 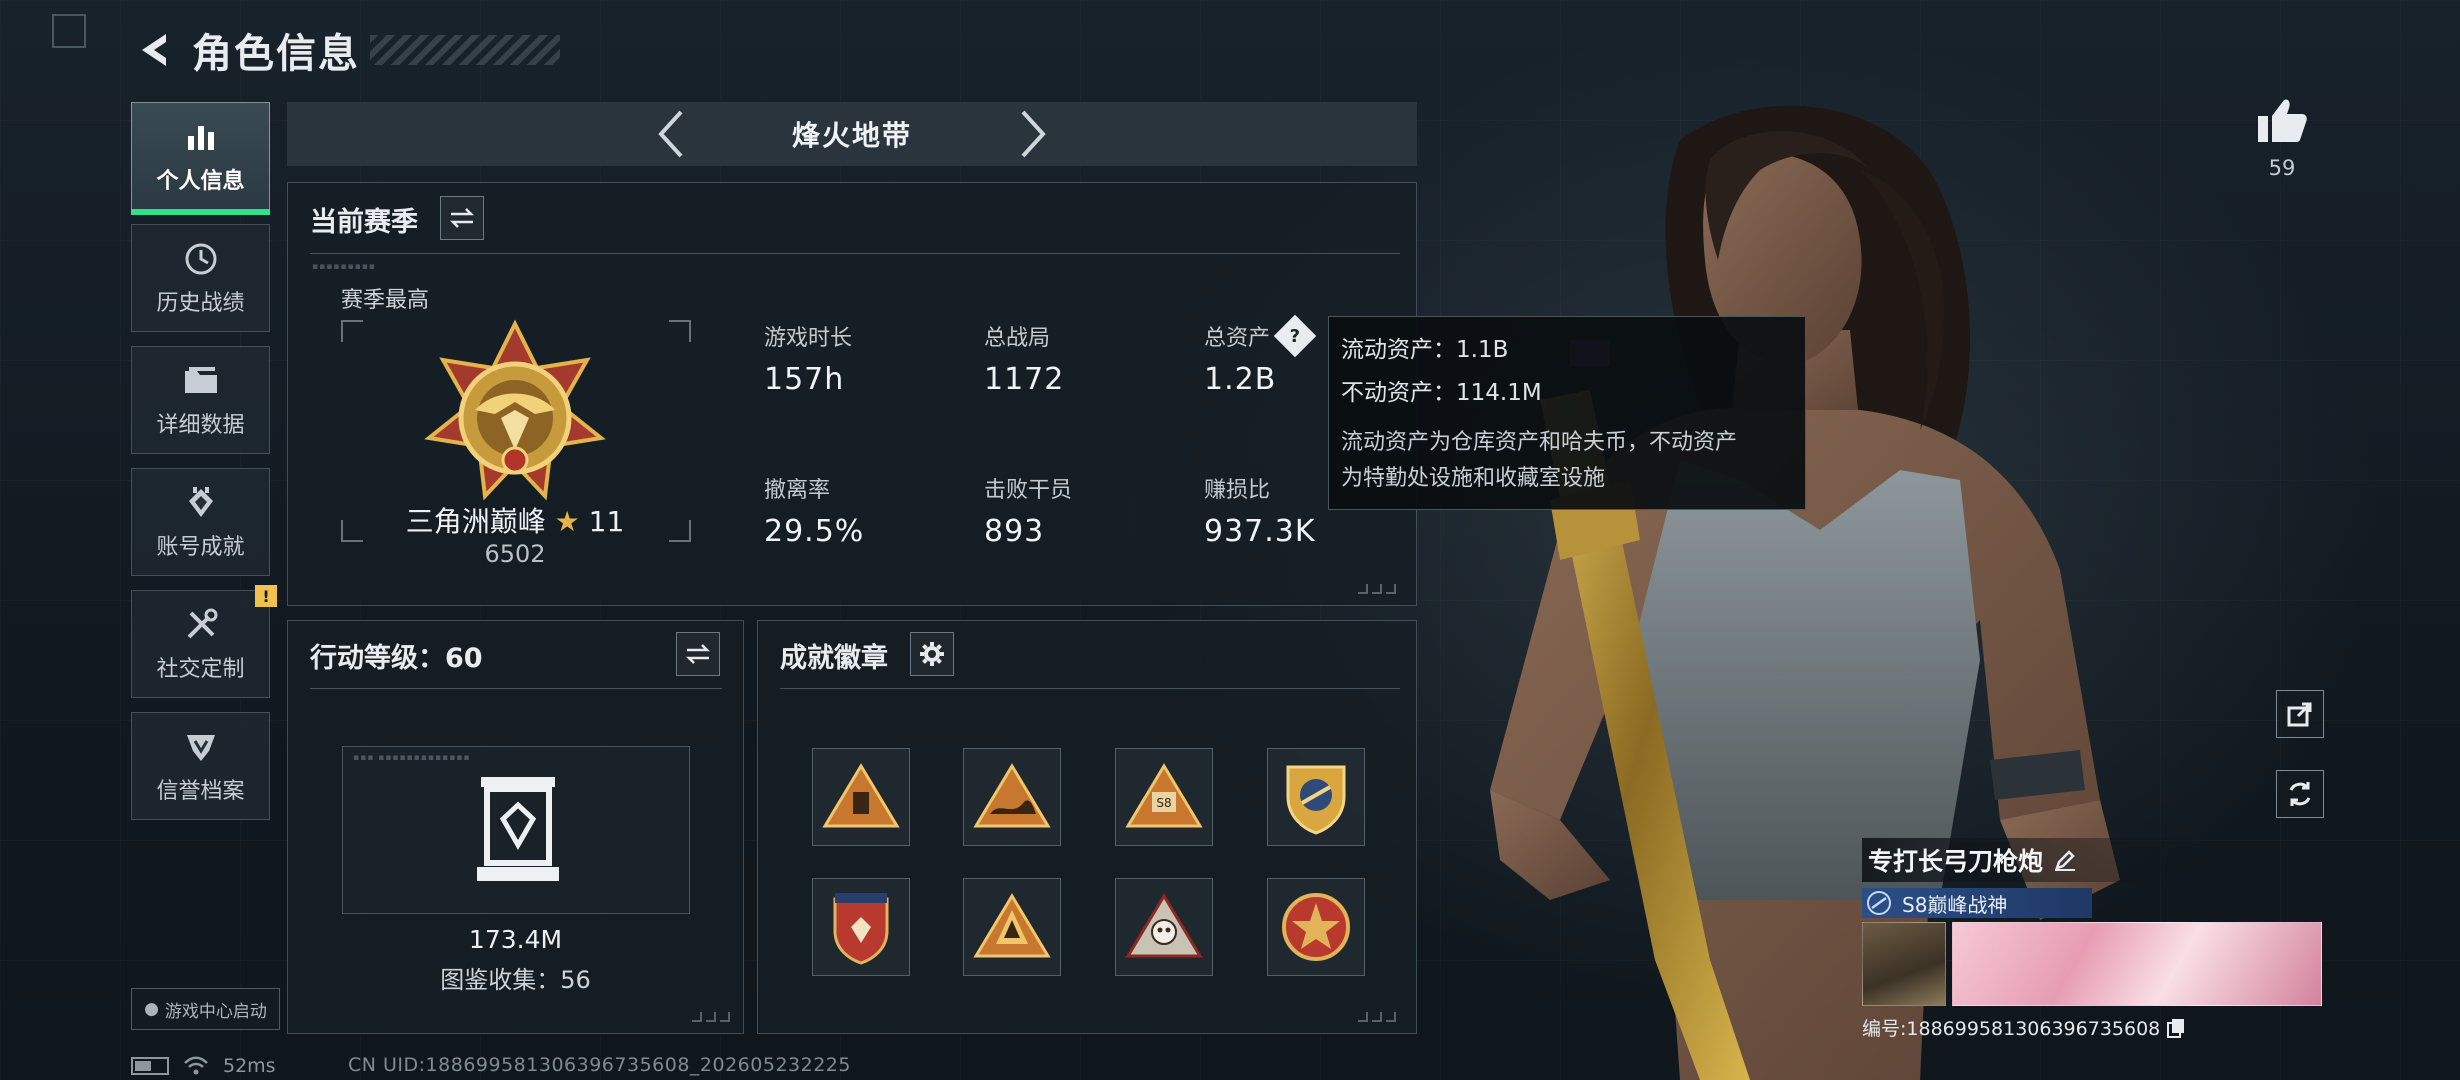 I want to click on switch-icon, so click(x=462, y=218).